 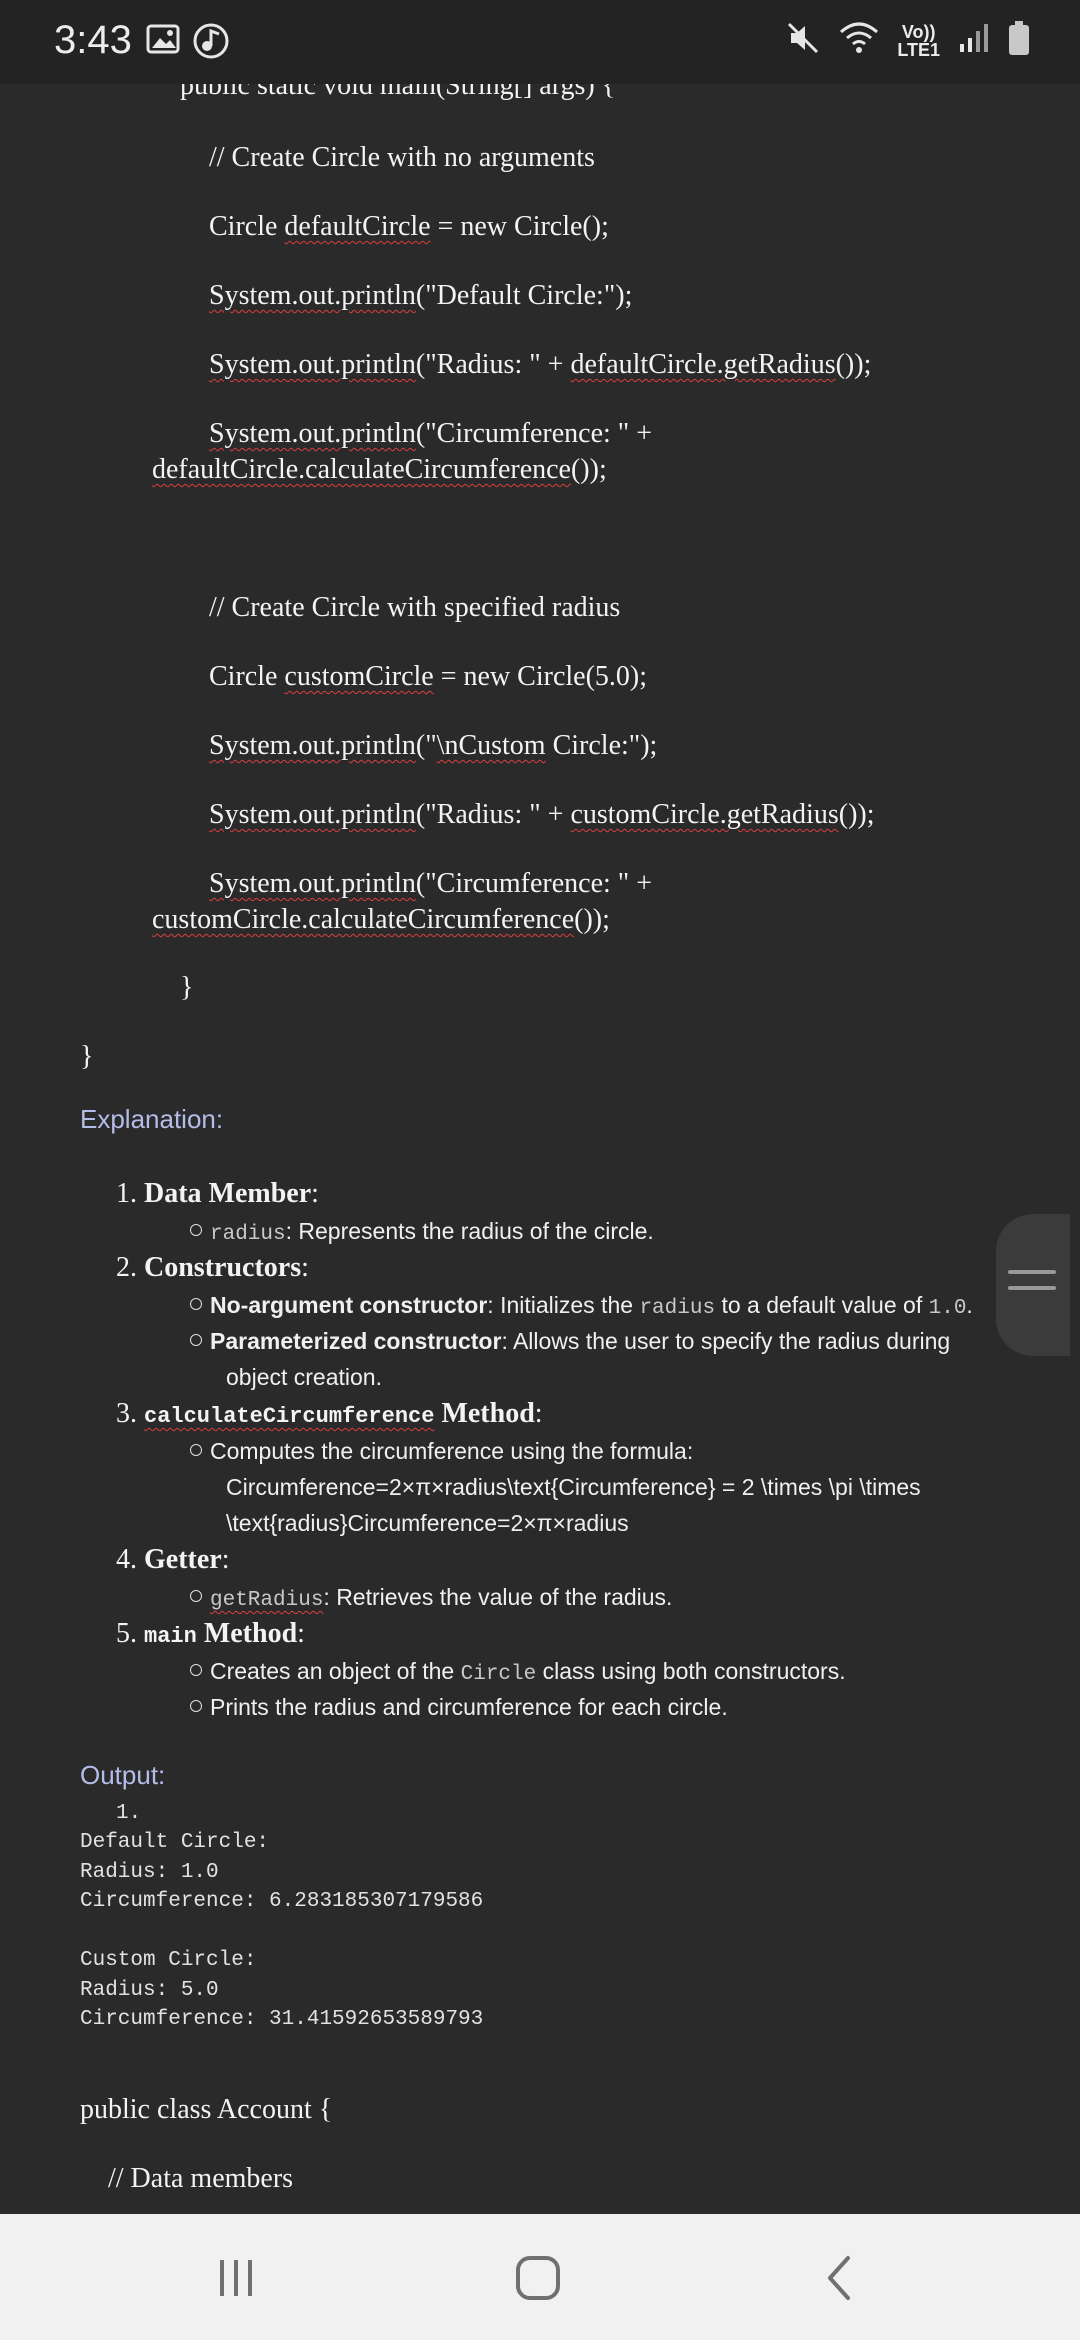 I want to click on code-comment-no-args: // Create Circle with no arguments, so click(x=402, y=157).